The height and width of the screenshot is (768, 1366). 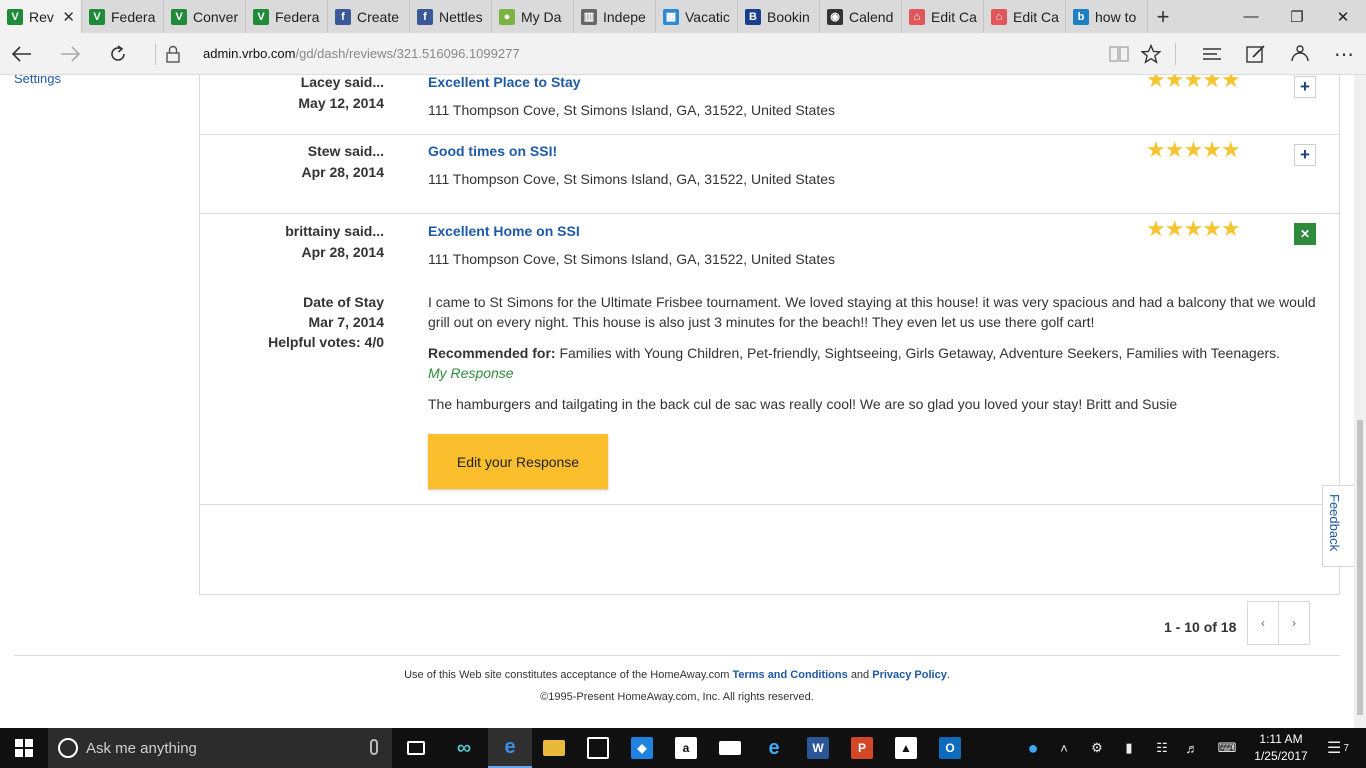 What do you see at coordinates (416, 748) in the screenshot?
I see `task-view-button` at bounding box center [416, 748].